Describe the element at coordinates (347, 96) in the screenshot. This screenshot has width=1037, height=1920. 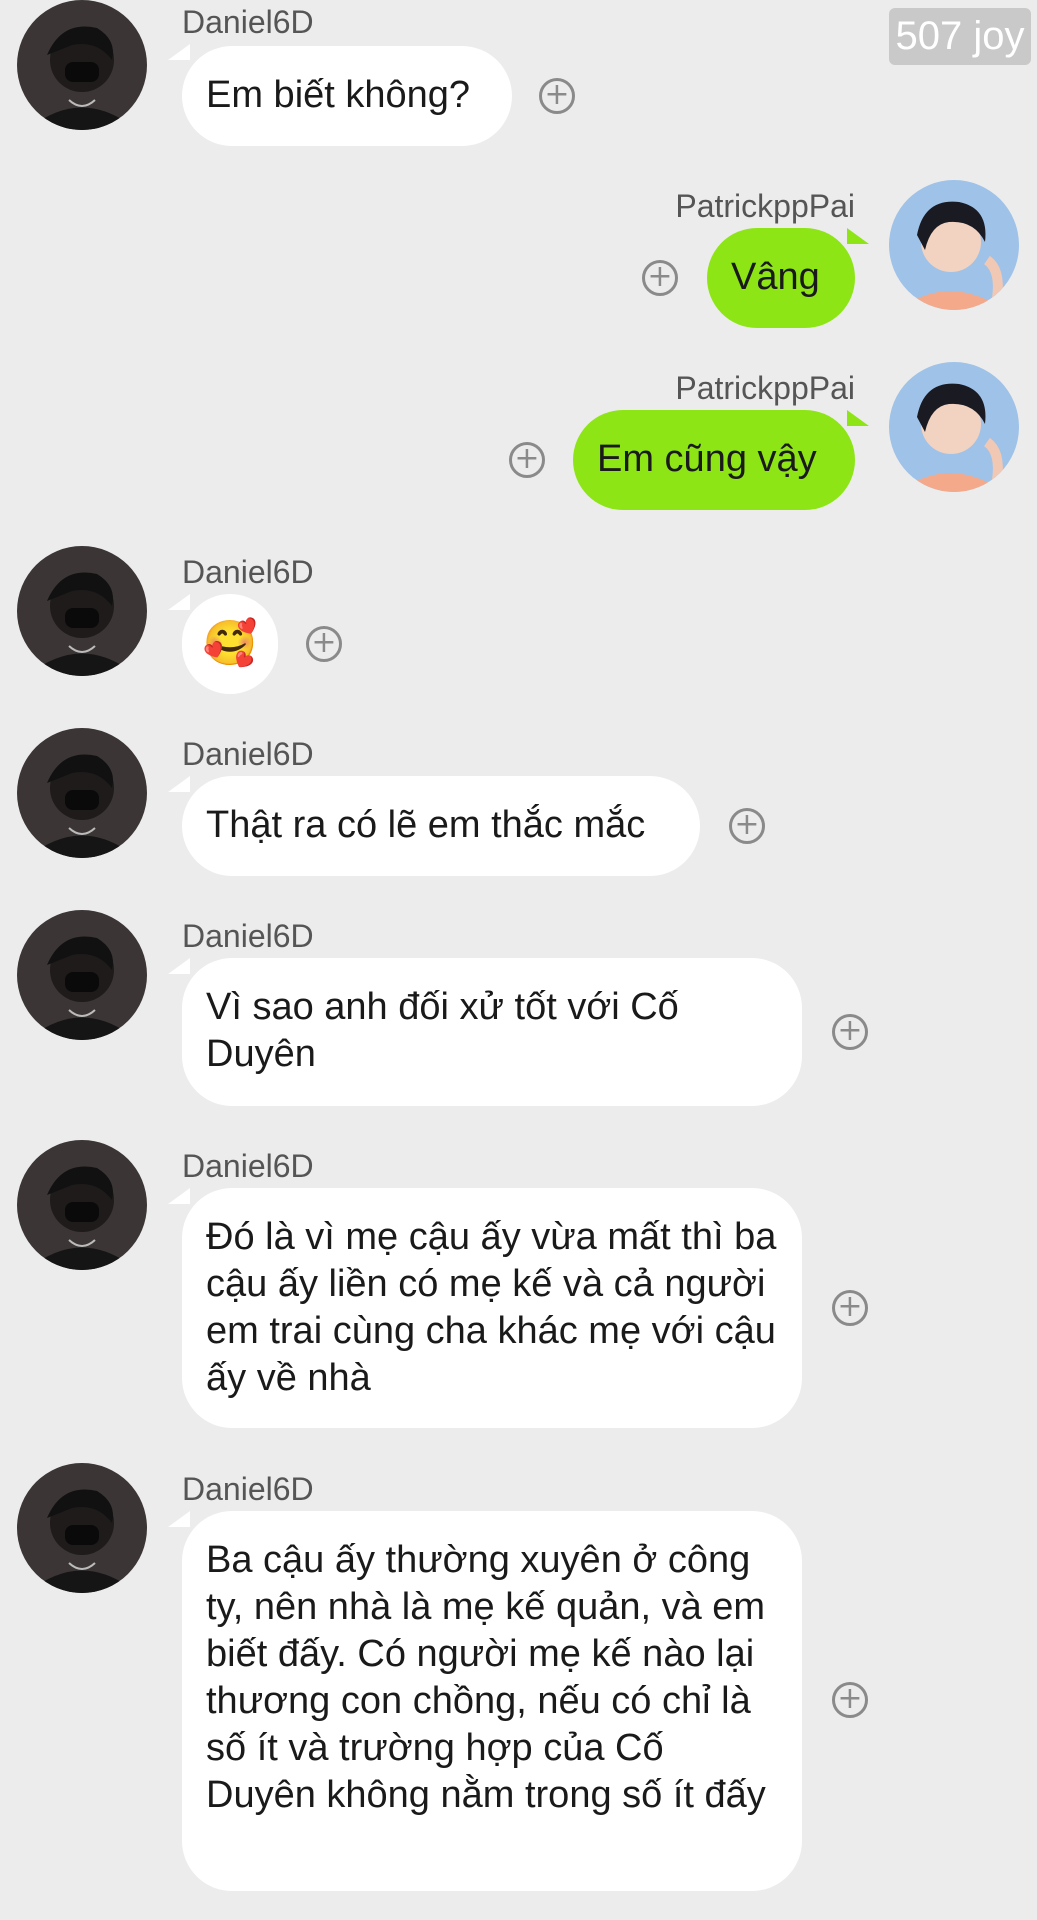
I see `message-bubble: Em biết không?` at that location.